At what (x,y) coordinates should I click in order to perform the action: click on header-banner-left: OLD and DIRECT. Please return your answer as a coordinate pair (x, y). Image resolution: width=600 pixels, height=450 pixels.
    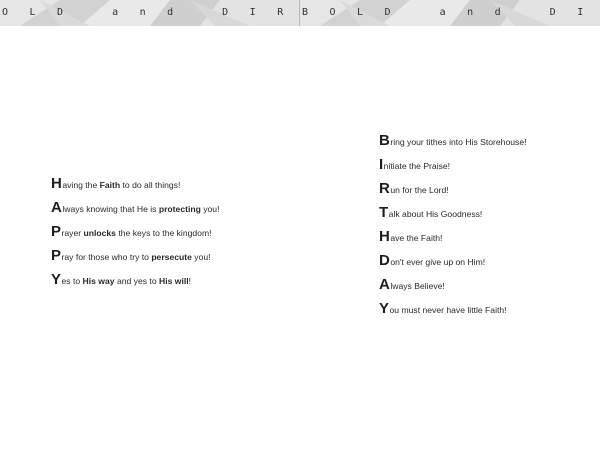
    Looking at the image, I should click on (150, 13).